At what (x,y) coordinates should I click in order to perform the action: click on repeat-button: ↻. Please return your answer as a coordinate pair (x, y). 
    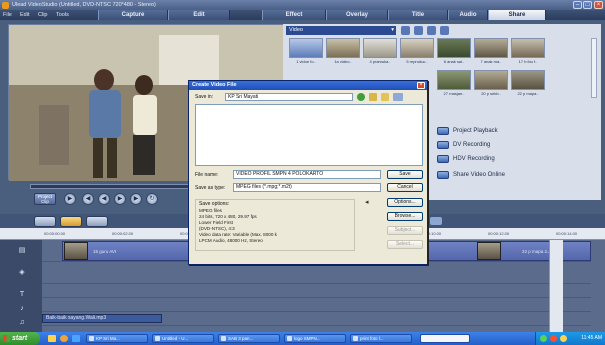
    Looking at the image, I should click on (152, 199).